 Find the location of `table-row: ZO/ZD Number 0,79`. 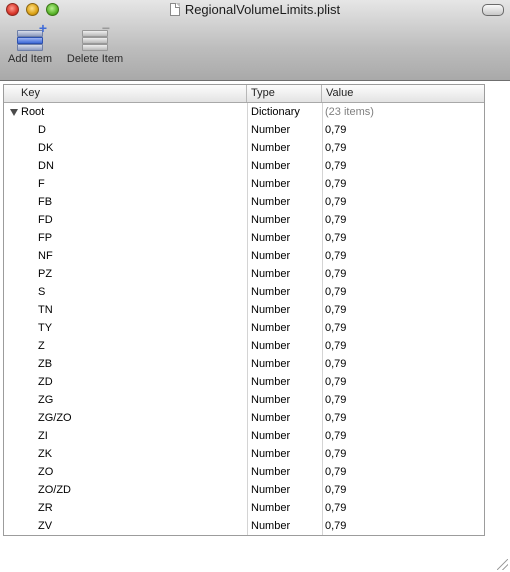

table-row: ZO/ZD Number 0,79 is located at coordinates (244, 490).